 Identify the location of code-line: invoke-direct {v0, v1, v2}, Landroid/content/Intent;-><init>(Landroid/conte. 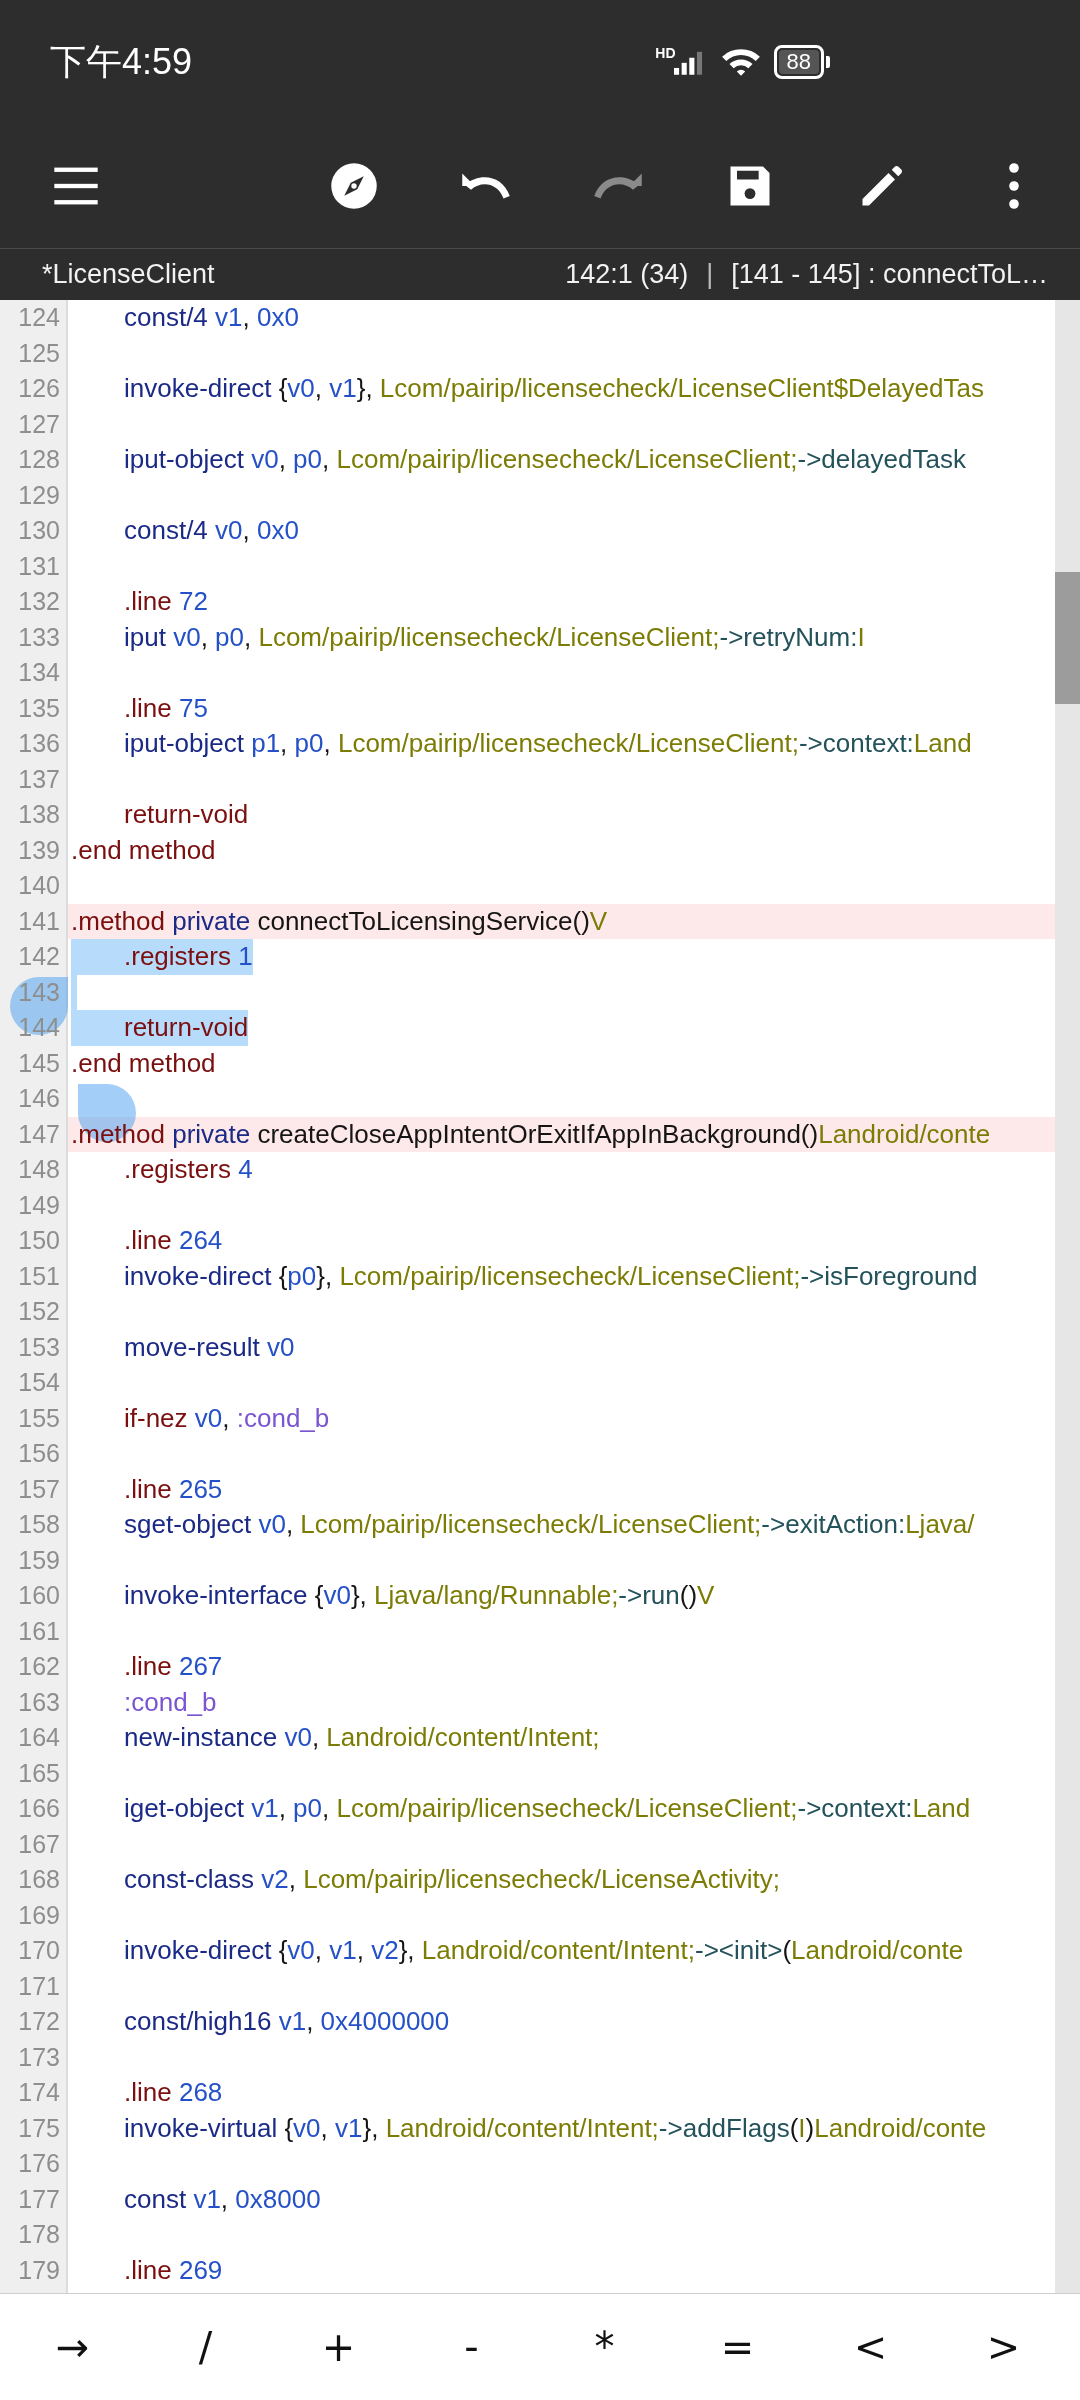
(543, 1950).